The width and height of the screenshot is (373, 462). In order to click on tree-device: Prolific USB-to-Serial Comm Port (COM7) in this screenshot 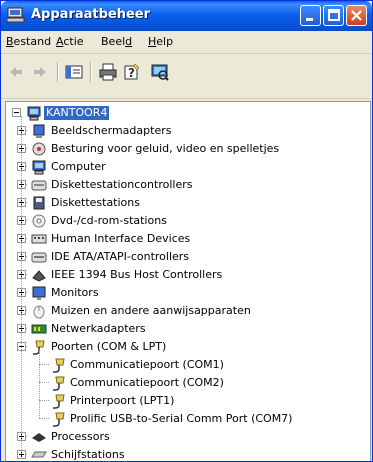, I will do `click(186, 419)`.